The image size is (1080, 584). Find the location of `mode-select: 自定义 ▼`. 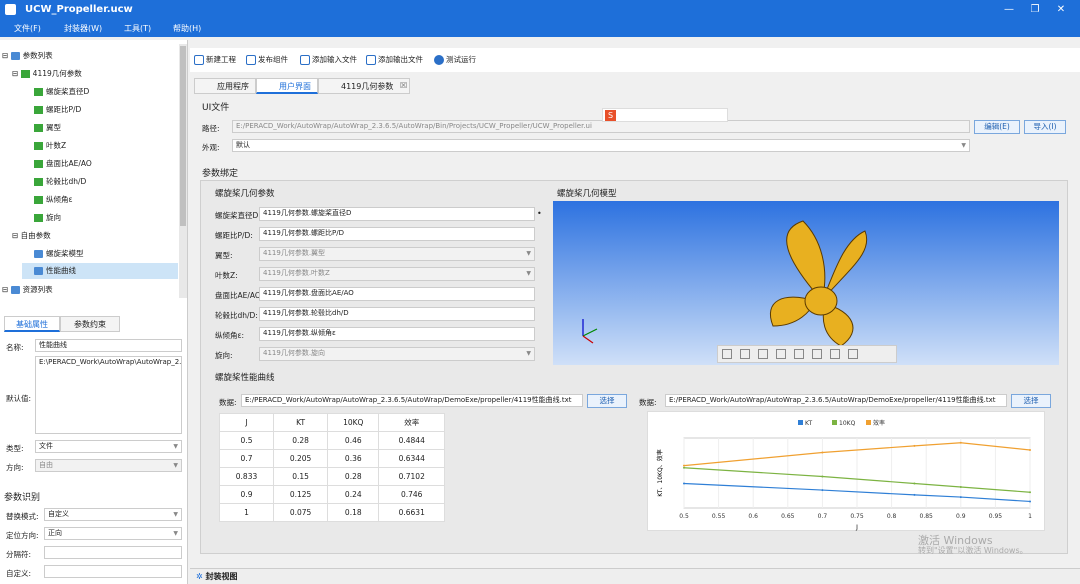

mode-select: 自定义 ▼ is located at coordinates (113, 514).